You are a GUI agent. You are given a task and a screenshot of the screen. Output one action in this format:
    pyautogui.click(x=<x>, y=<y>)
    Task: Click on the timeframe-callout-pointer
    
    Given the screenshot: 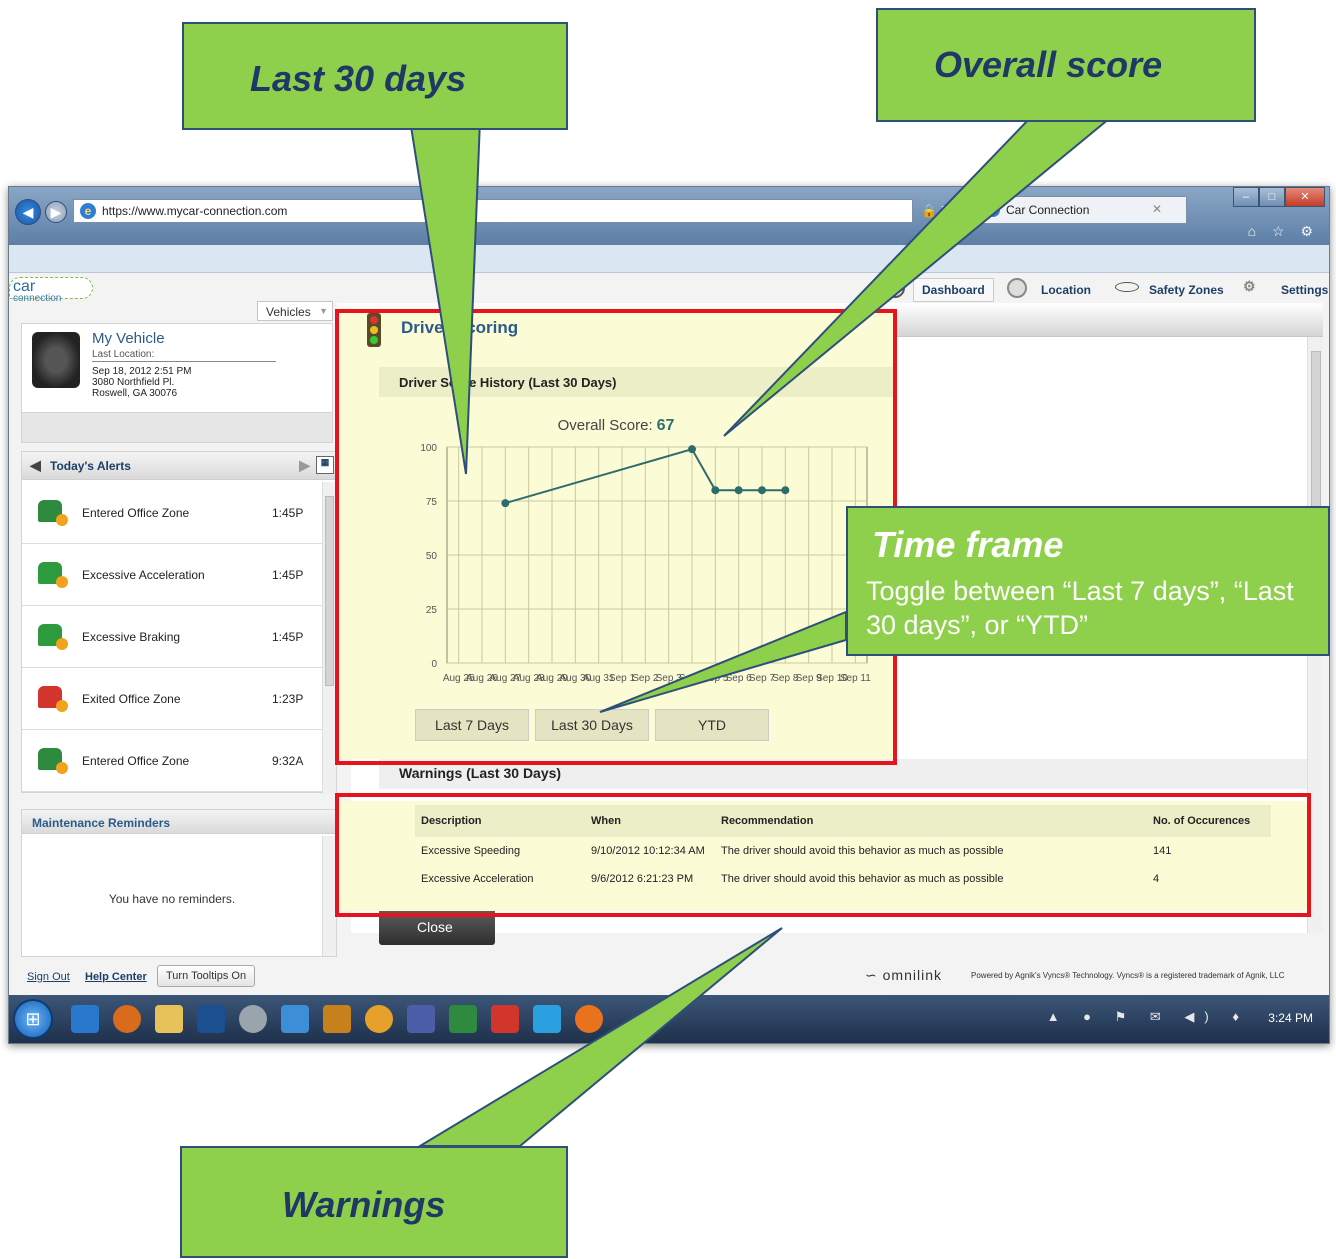 What is the action you would take?
    pyautogui.click(x=723, y=661)
    